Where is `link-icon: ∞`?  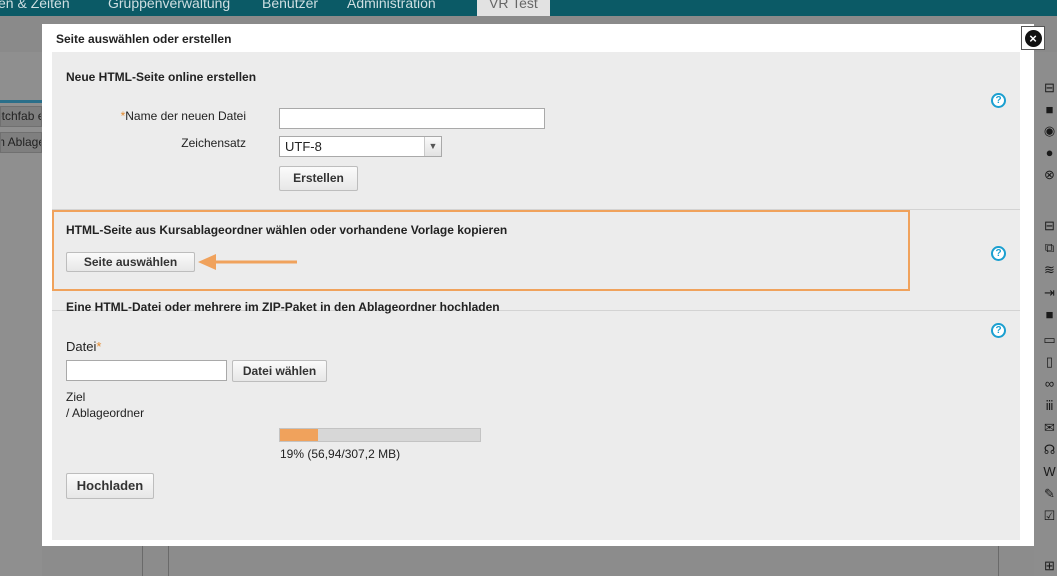
link-icon: ∞ is located at coordinates (1049, 384).